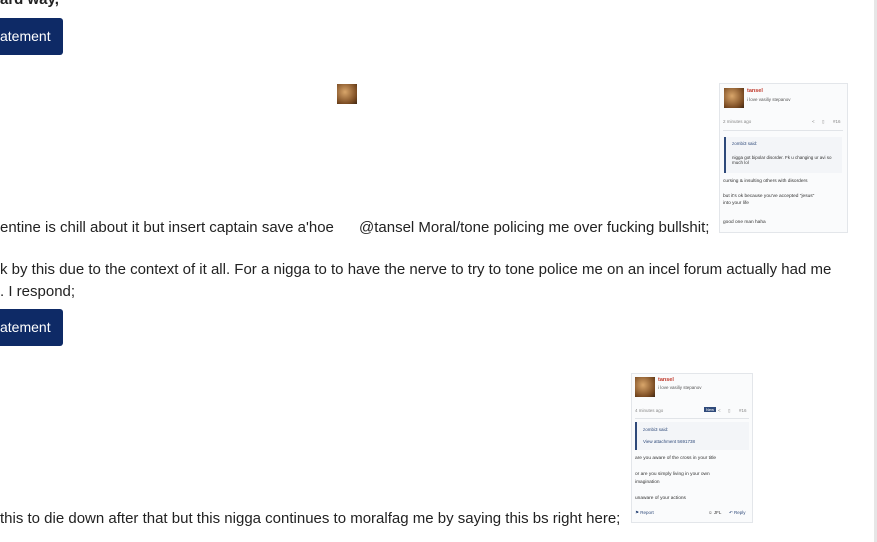 This screenshot has width=877, height=542. I want to click on statement-button-1: atement, so click(31, 36).